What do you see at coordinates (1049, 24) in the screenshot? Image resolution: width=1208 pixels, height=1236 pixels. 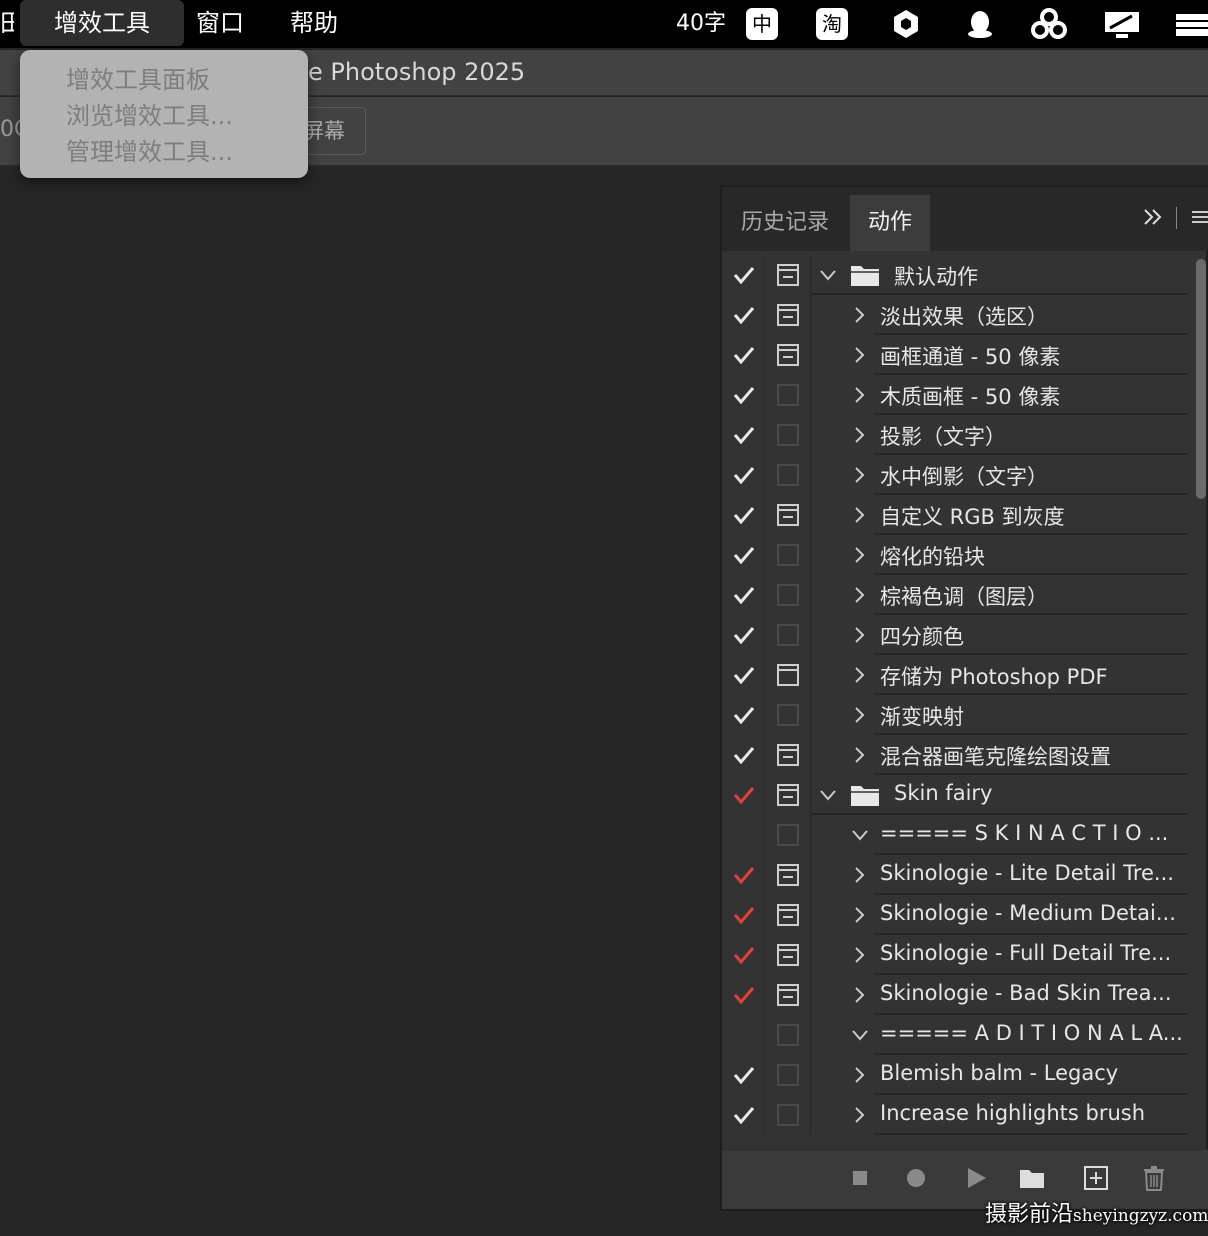 I see `baidu-cloud-icon` at bounding box center [1049, 24].